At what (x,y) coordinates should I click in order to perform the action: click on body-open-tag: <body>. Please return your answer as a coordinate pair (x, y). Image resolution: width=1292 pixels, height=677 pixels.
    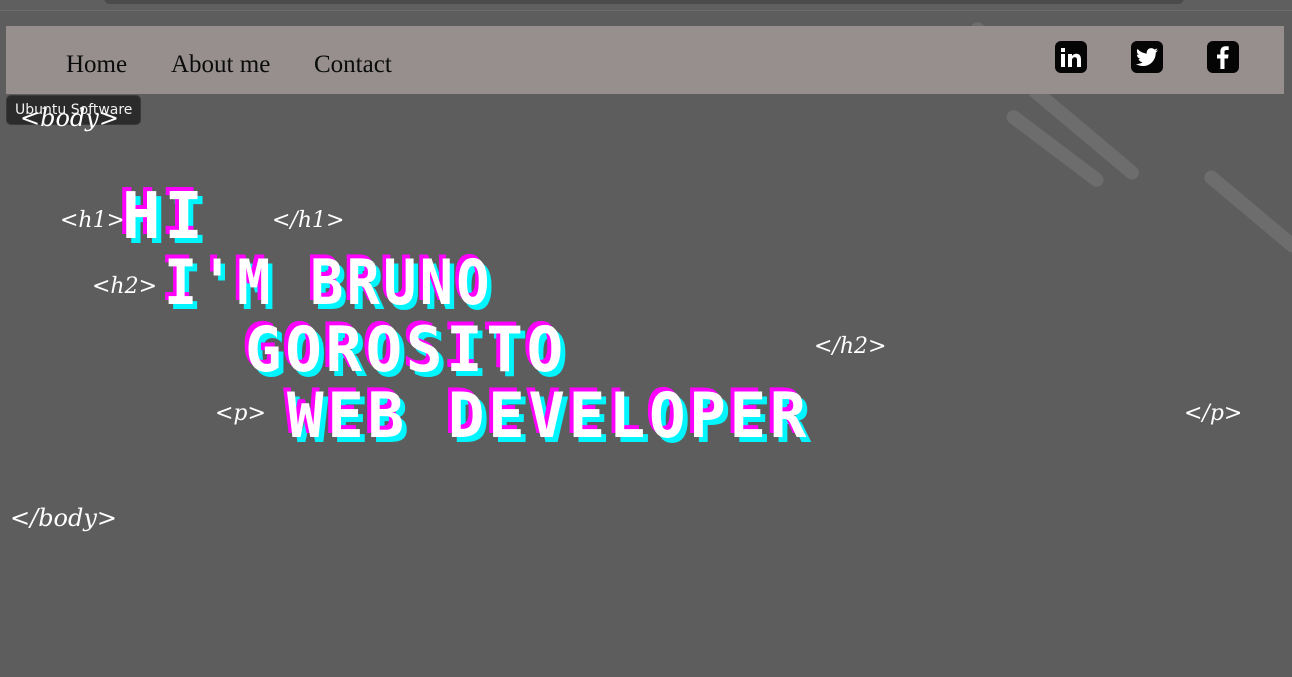
    Looking at the image, I should click on (69, 118).